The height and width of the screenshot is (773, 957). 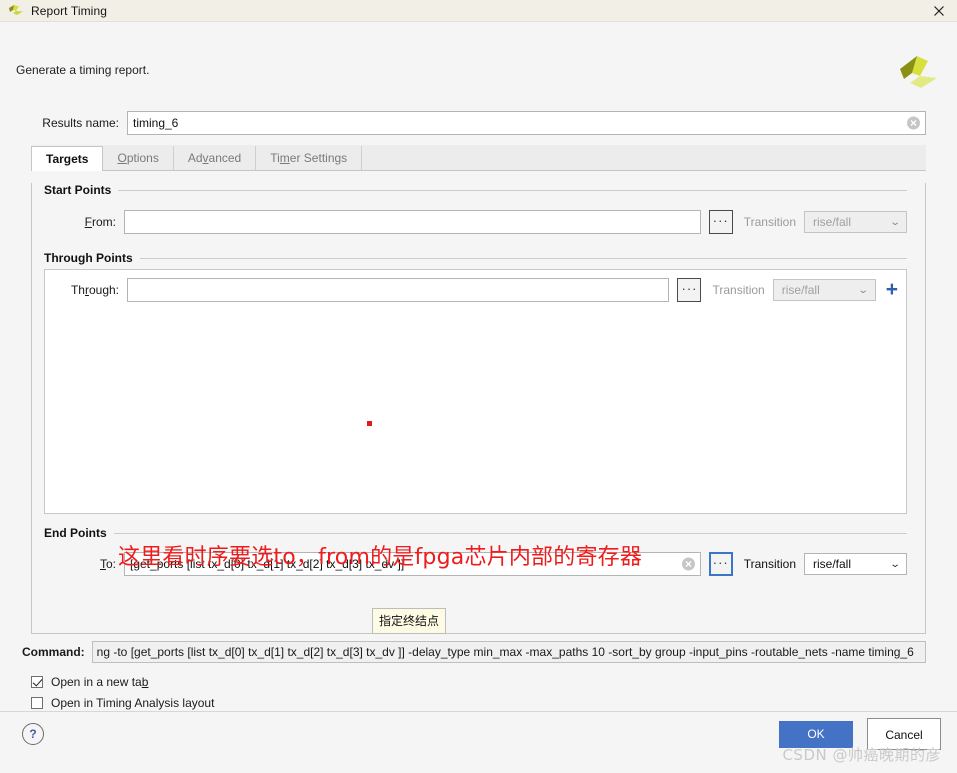 What do you see at coordinates (689, 290) in the screenshot?
I see `through-browse-button: ···` at bounding box center [689, 290].